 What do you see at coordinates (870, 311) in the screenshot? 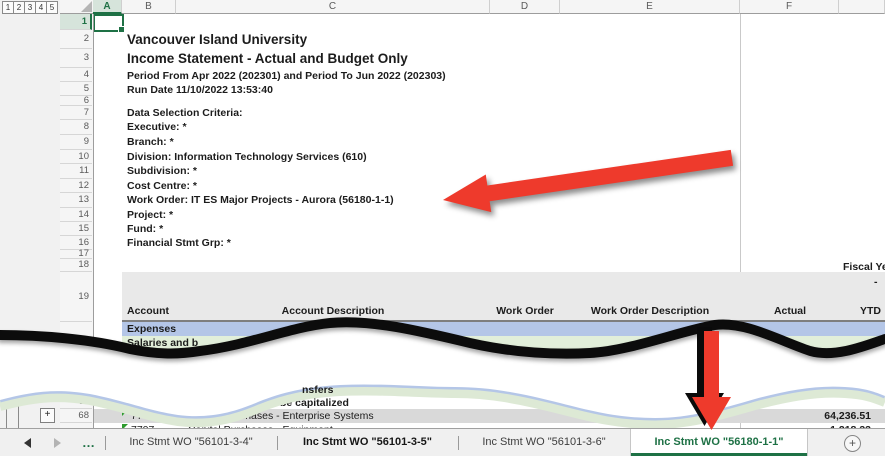
I see `table-header-ytd: YTD` at bounding box center [870, 311].